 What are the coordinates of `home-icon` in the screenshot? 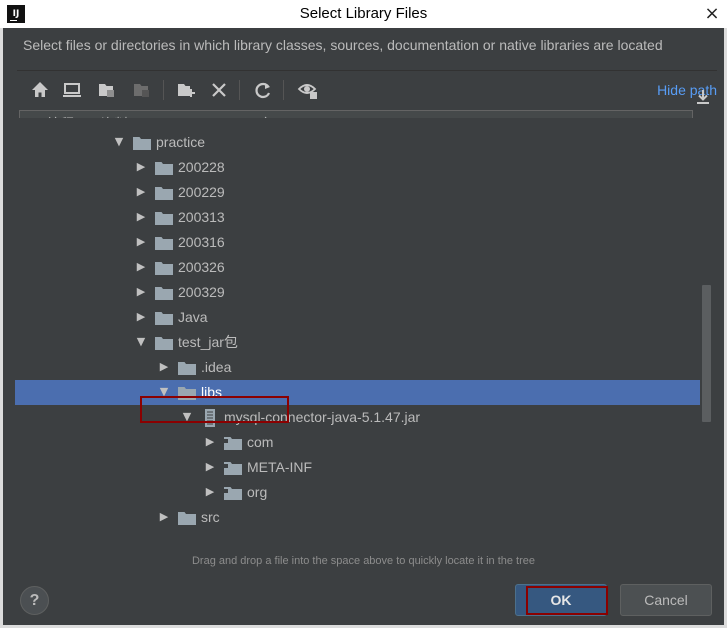 It's located at (40, 90).